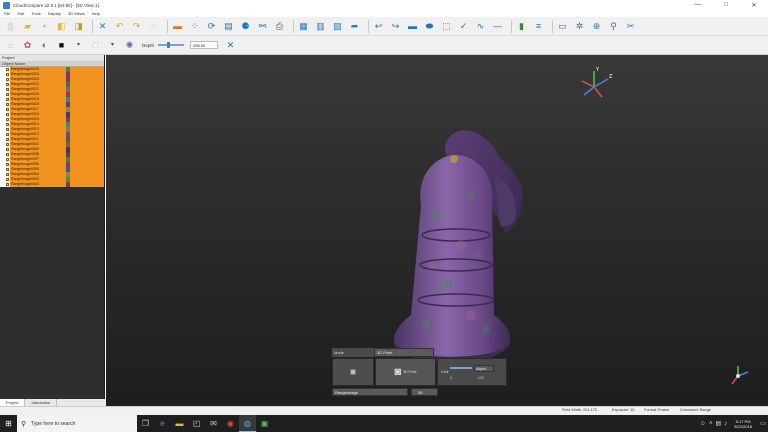 The image size is (768, 432). What do you see at coordinates (179, 423) in the screenshot?
I see `explorer-button: ▬` at bounding box center [179, 423].